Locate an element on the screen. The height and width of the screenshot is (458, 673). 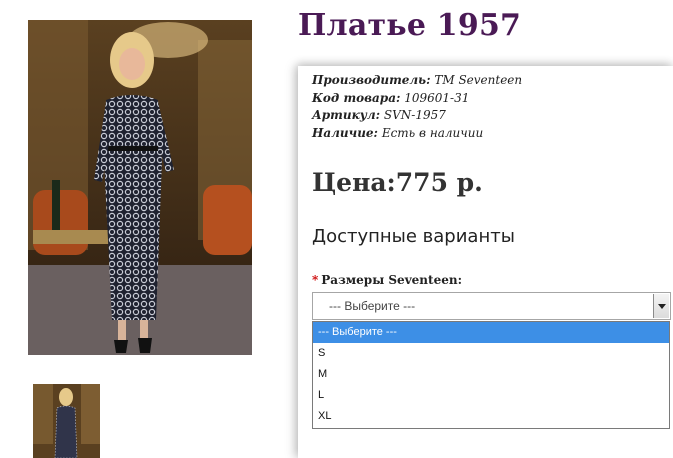
attribute-manufacturer: Производитель: TM Seventeen is located at coordinates (417, 81).